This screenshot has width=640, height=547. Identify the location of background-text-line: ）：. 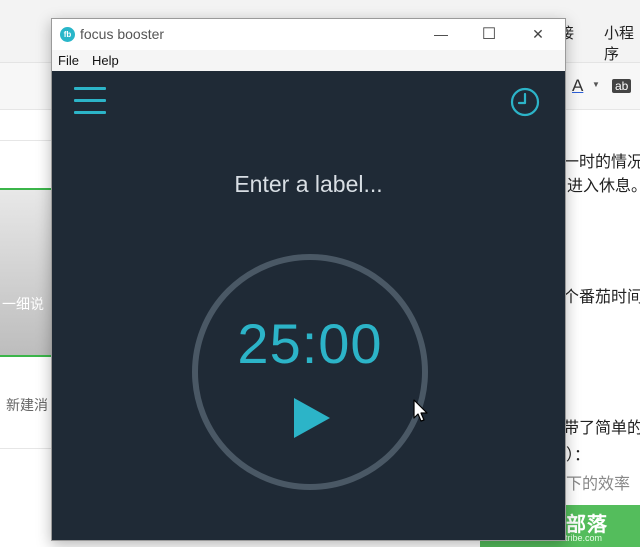
(578, 455).